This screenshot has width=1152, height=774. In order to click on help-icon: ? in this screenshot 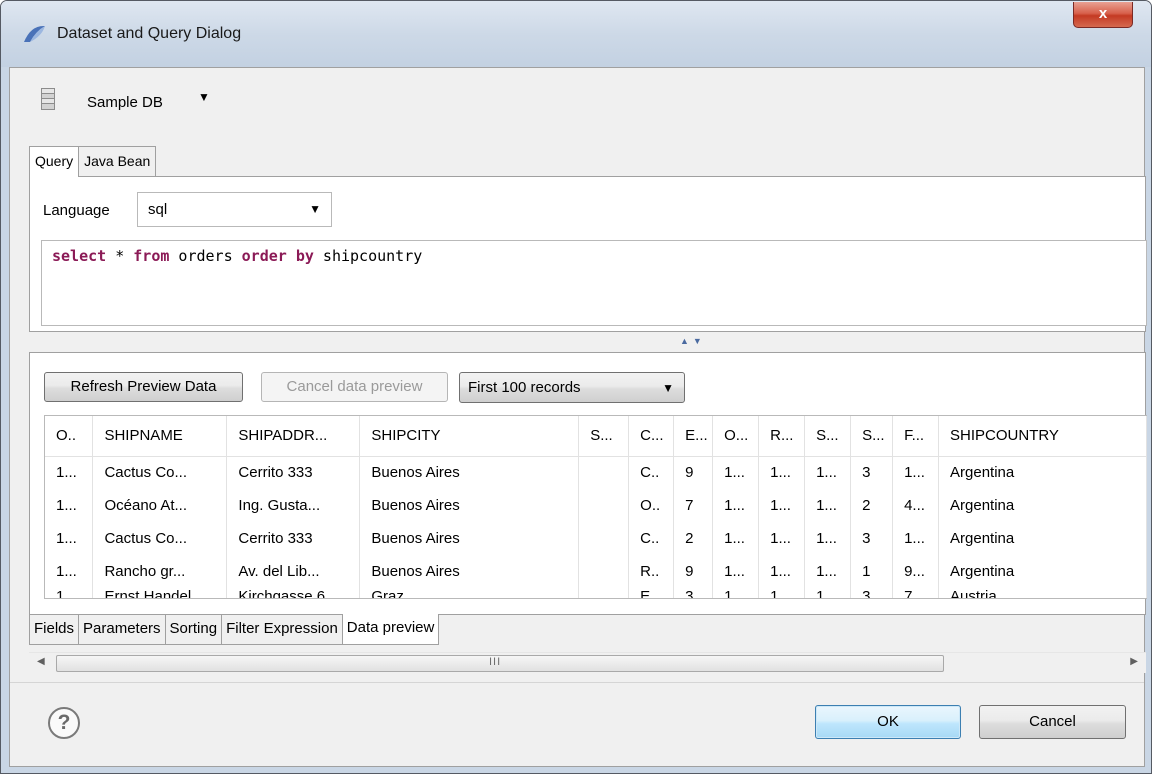, I will do `click(64, 723)`.